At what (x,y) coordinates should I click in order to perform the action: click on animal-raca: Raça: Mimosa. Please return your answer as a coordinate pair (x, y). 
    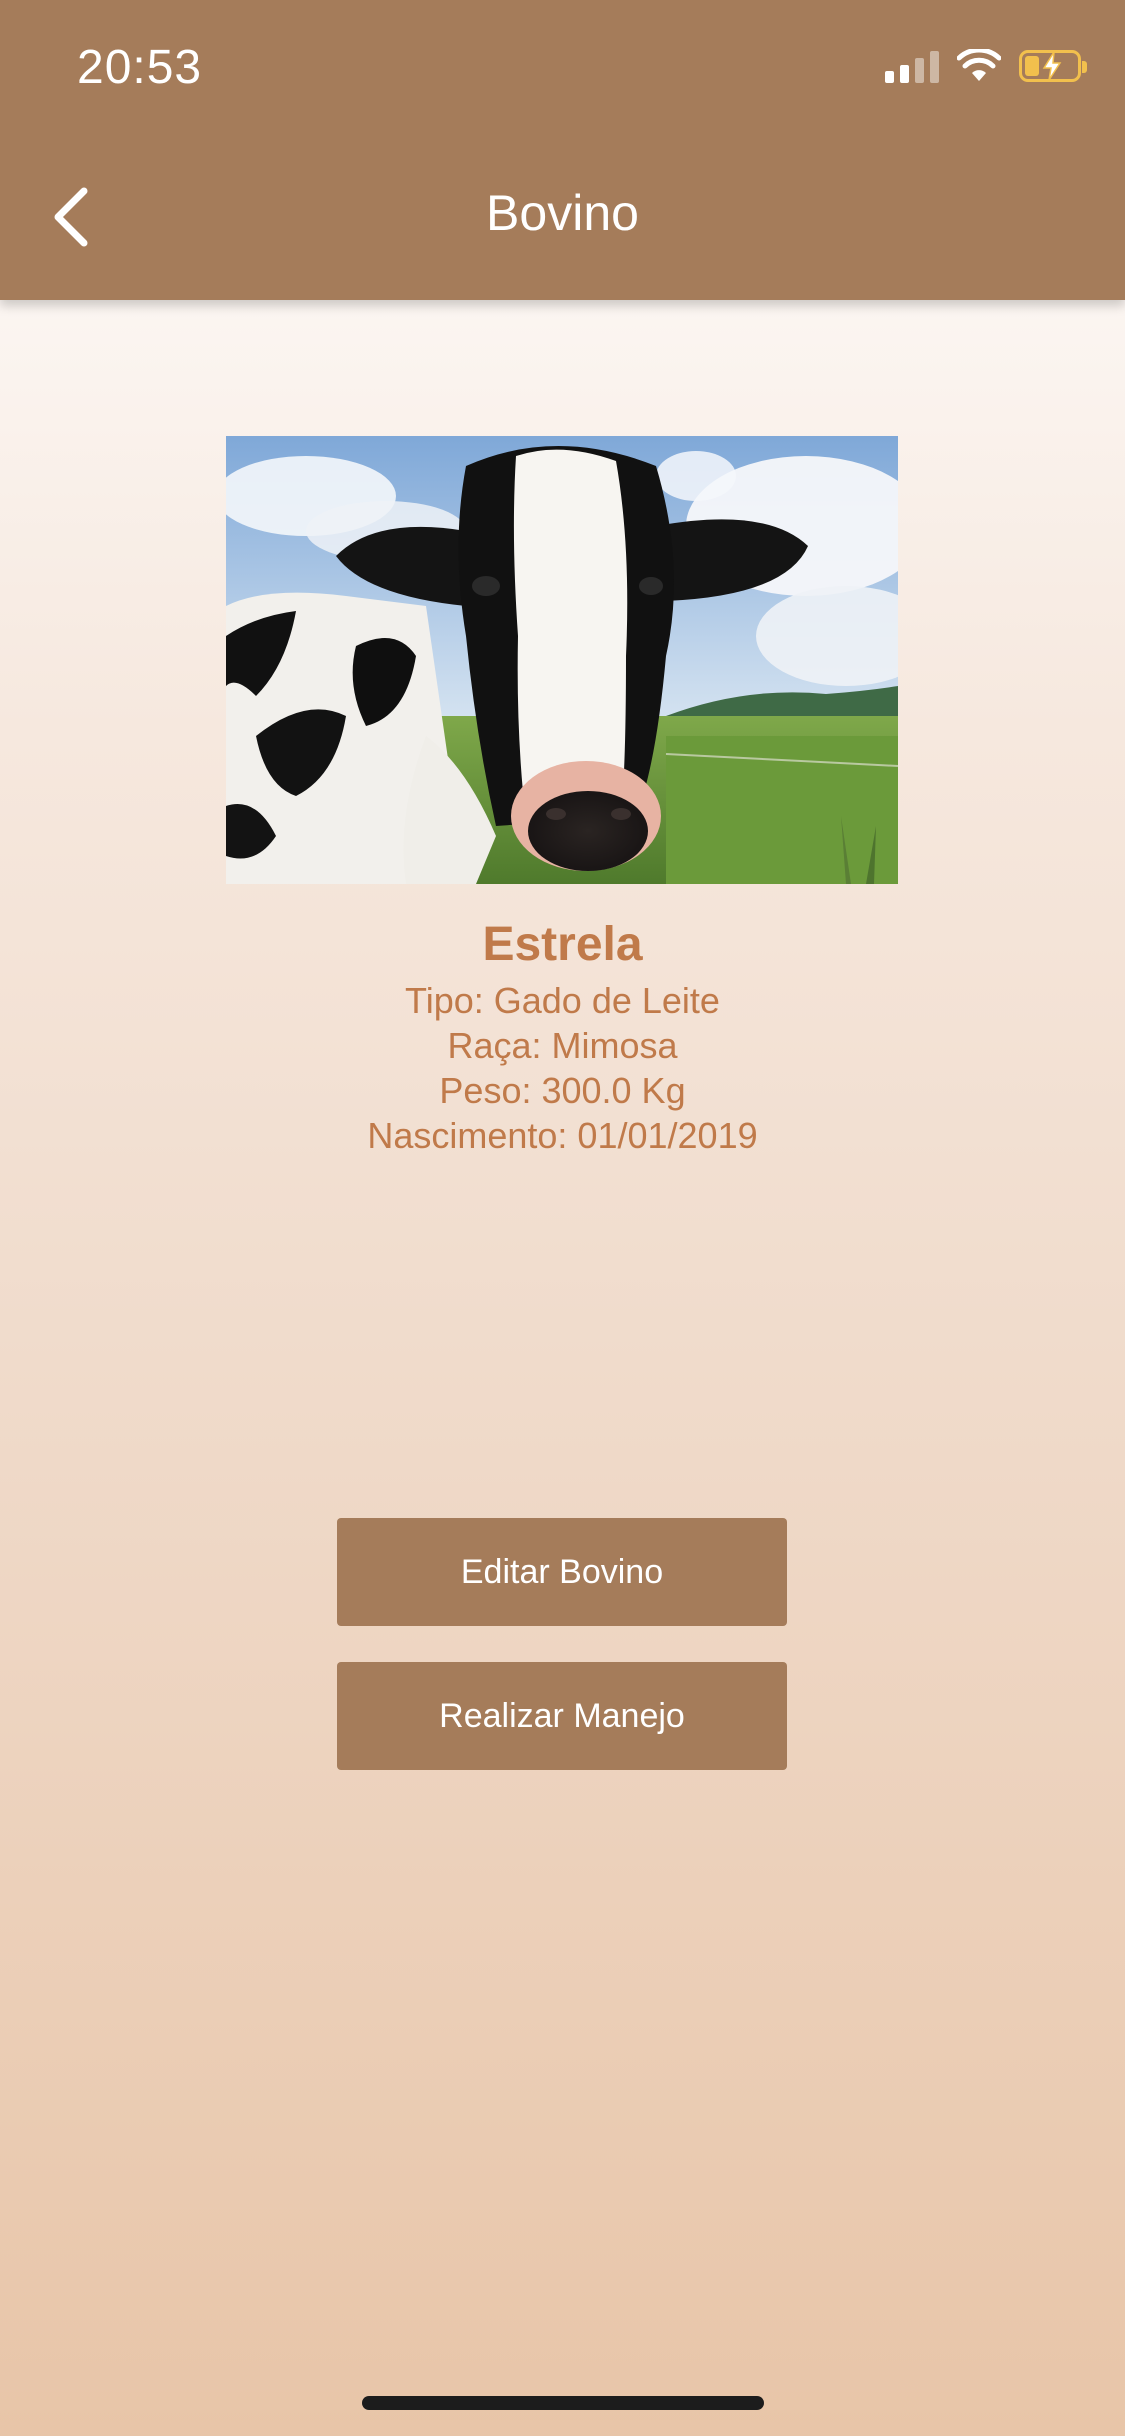
    Looking at the image, I should click on (562, 1045).